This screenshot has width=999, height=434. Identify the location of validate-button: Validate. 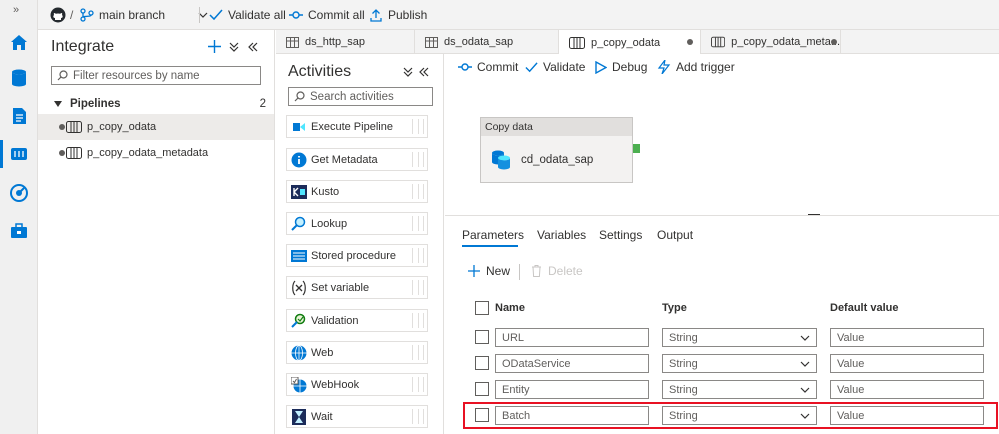
(555, 67).